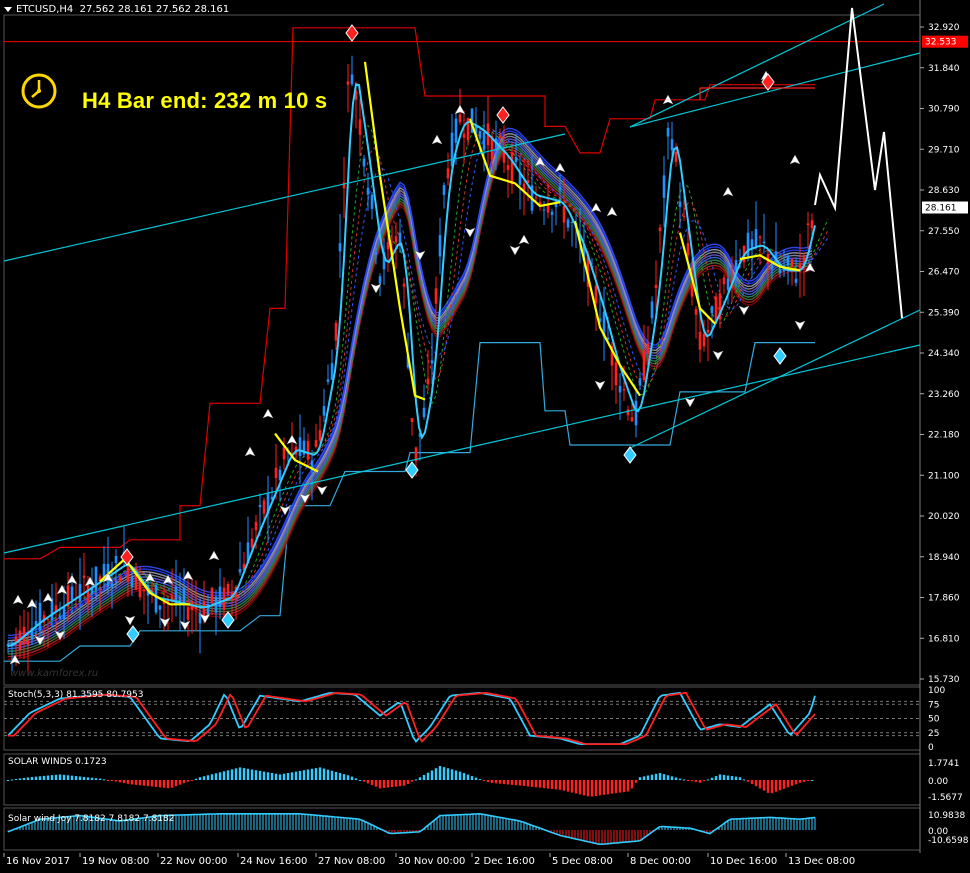 The image size is (970, 873). What do you see at coordinates (944, 273) in the screenshot?
I see `price-tick-label: 26.470` at bounding box center [944, 273].